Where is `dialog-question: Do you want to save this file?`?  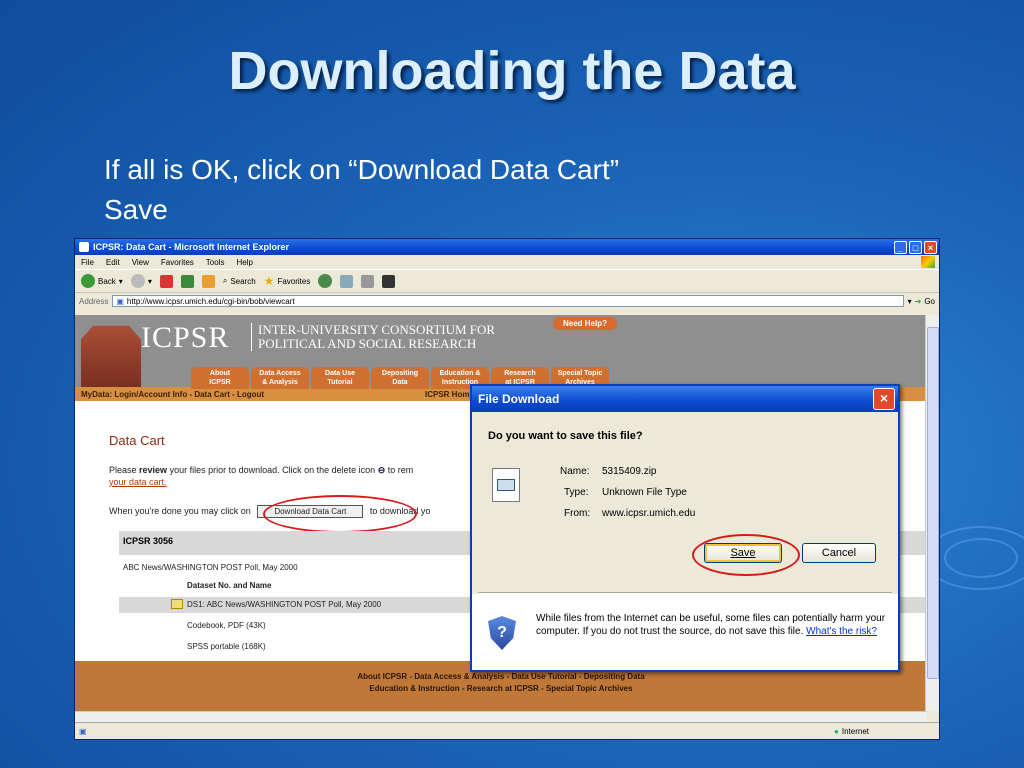 dialog-question: Do you want to save this file? is located at coordinates (565, 436).